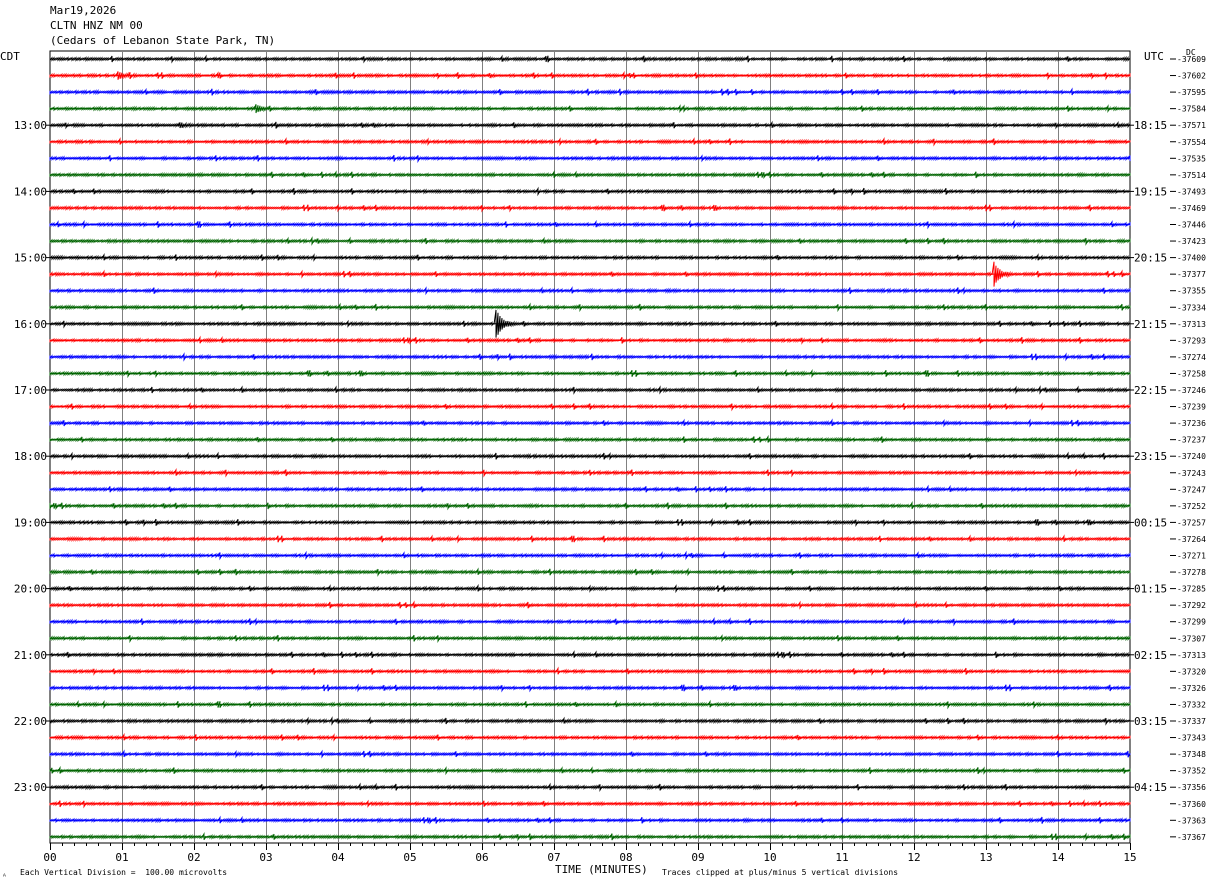 The width and height of the screenshot is (1210, 886). I want to click on dc-offset-label: -37343, so click(1191, 738).